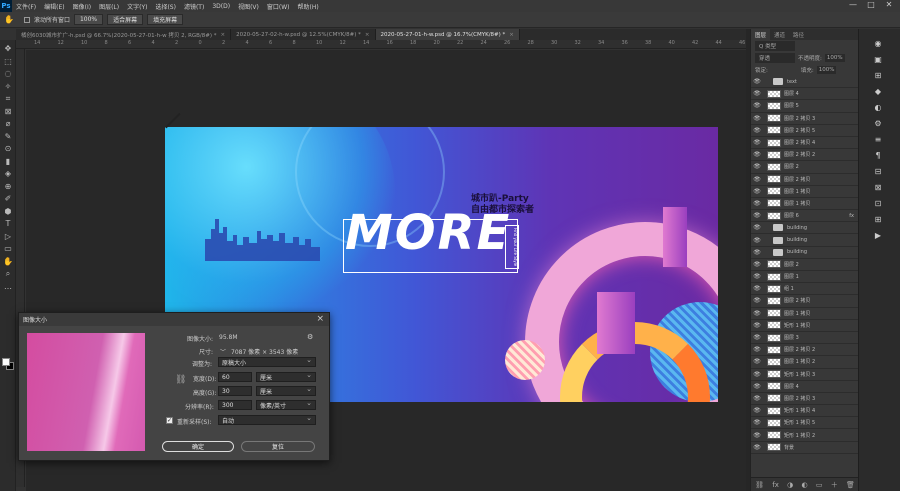  I want to click on paragraph-icon: ¶, so click(878, 157).